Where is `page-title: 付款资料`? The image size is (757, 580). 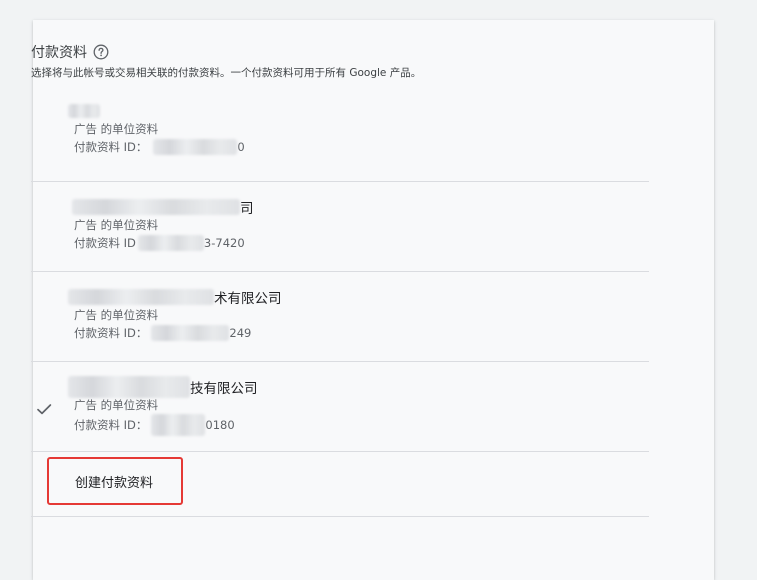 page-title: 付款资料 is located at coordinates (59, 53).